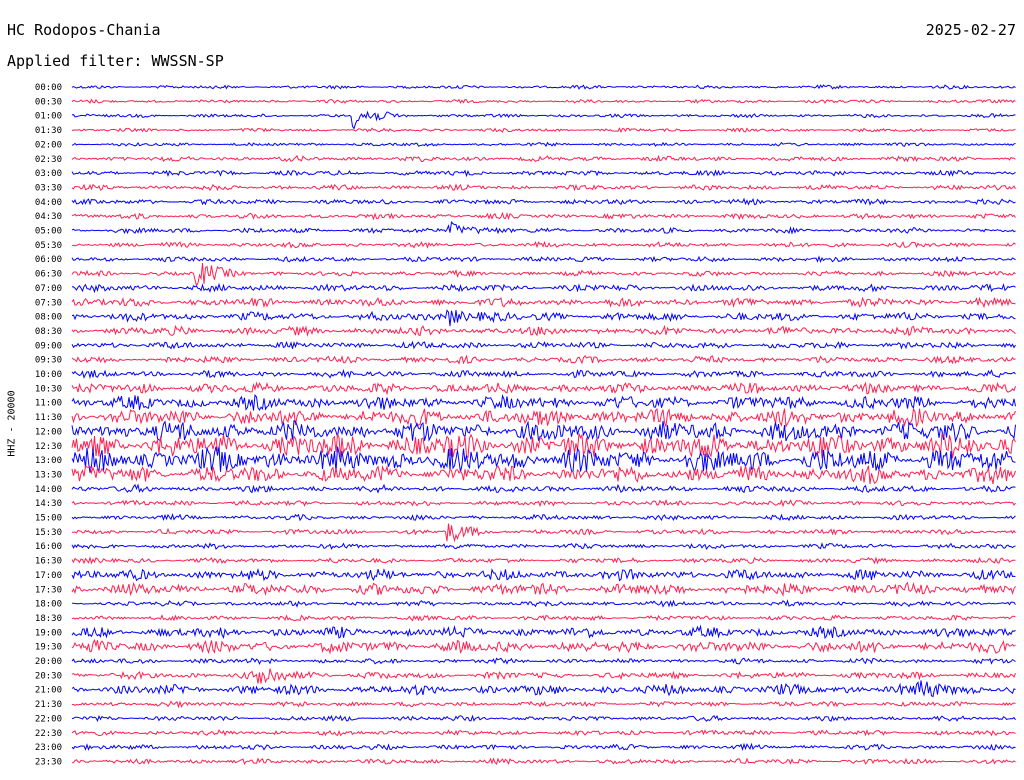 The height and width of the screenshot is (780, 1024). Describe the element at coordinates (48, 676) in the screenshot. I see `row-time-label: 20:30` at that location.